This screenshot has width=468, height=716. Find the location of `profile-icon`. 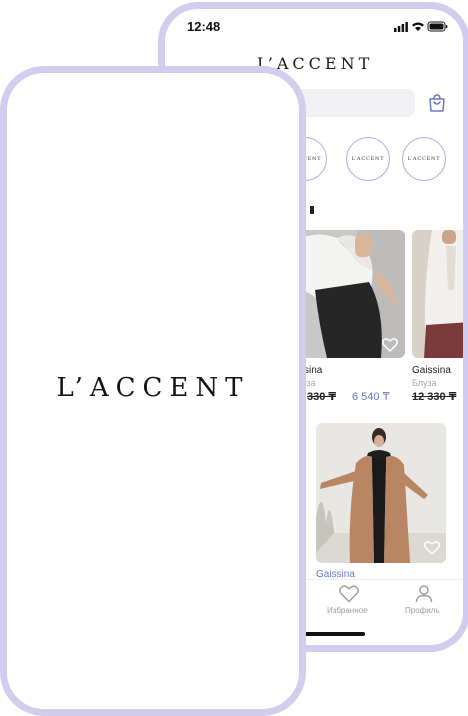

profile-icon is located at coordinates (424, 594).